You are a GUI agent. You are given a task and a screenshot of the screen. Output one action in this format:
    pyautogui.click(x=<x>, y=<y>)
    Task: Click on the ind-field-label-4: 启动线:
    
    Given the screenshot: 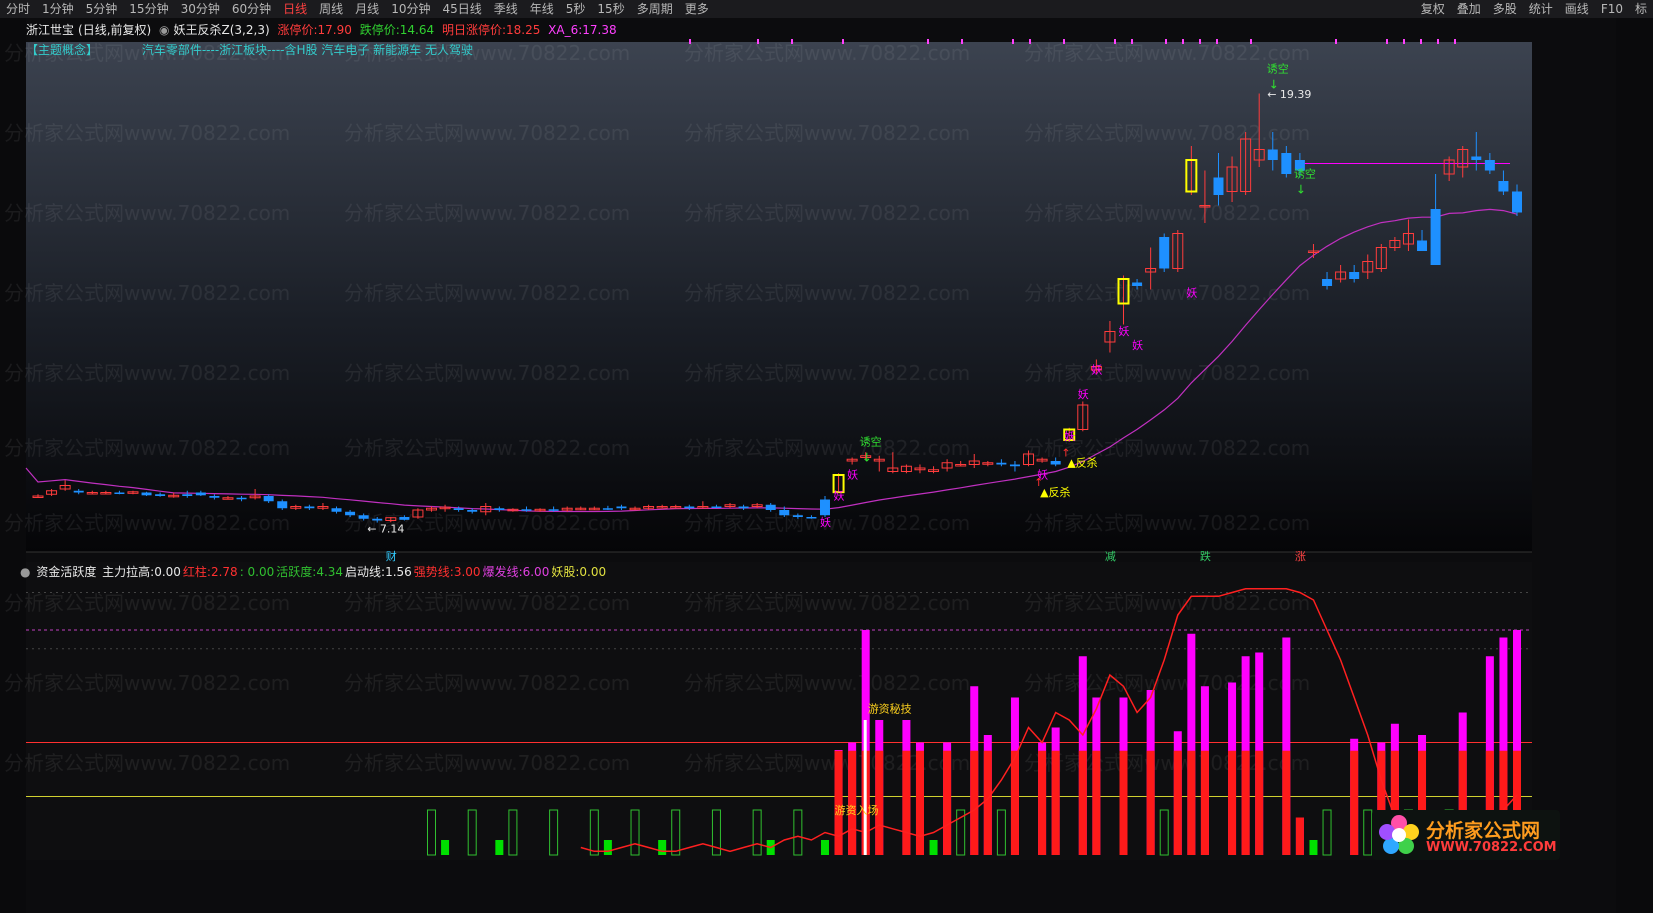 What is the action you would take?
    pyautogui.click(x=365, y=572)
    